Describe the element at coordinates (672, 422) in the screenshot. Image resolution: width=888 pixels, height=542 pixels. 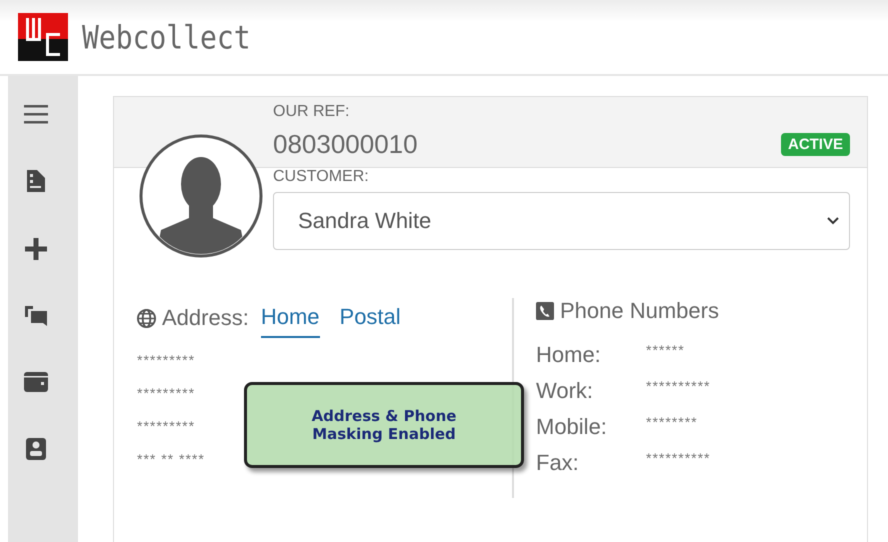
I see `masked-phone-number: ********` at that location.